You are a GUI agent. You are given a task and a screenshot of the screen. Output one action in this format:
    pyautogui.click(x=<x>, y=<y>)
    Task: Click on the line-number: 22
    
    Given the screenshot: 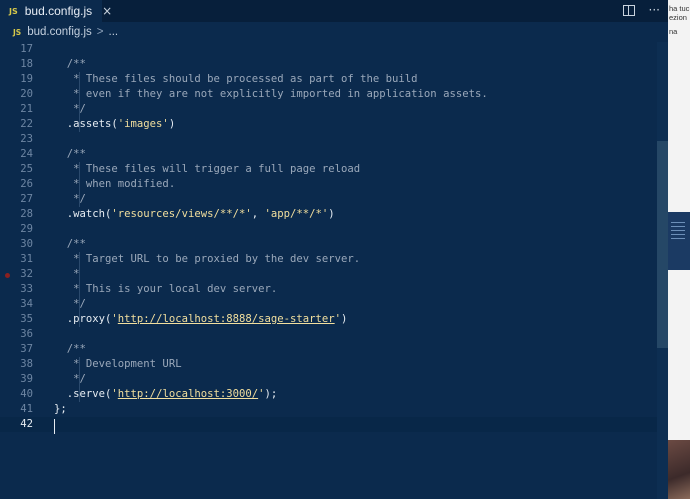 What is the action you would take?
    pyautogui.click(x=26, y=124)
    